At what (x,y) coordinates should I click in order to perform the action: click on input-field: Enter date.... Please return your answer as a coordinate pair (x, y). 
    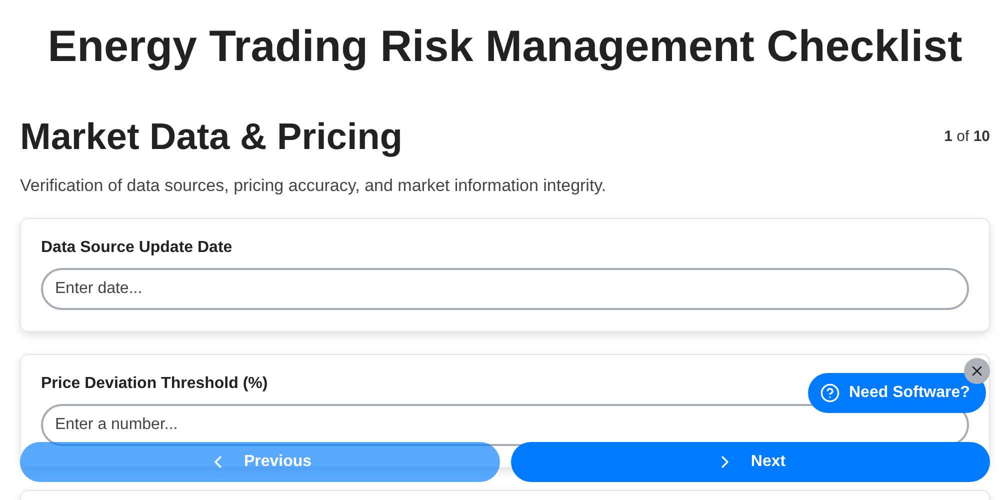
    Looking at the image, I should click on (505, 289).